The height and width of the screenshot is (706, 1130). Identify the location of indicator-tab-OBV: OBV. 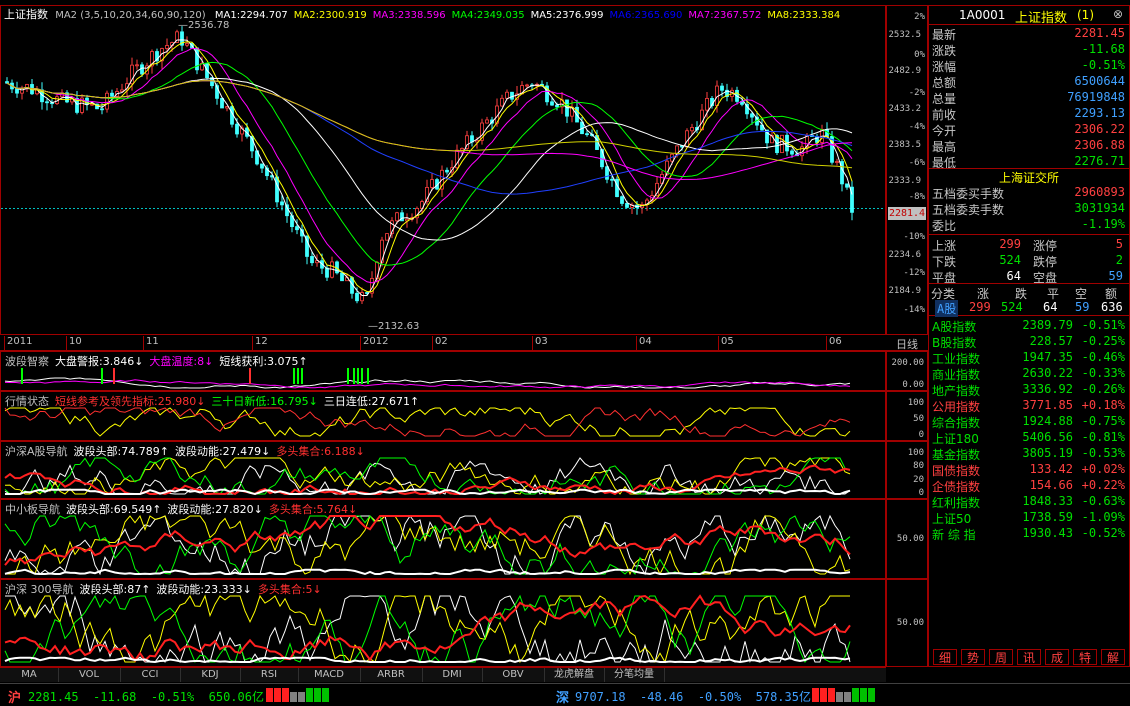
(513, 675).